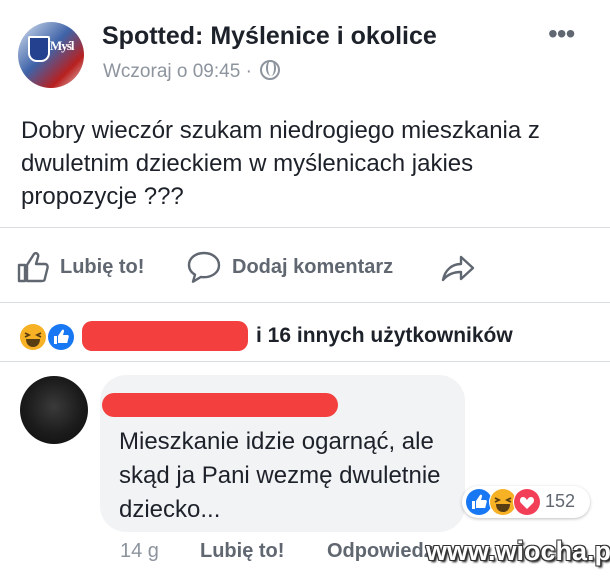 Image resolution: width=610 pixels, height=577 pixels. I want to click on reaction-summary-icons, so click(48, 337).